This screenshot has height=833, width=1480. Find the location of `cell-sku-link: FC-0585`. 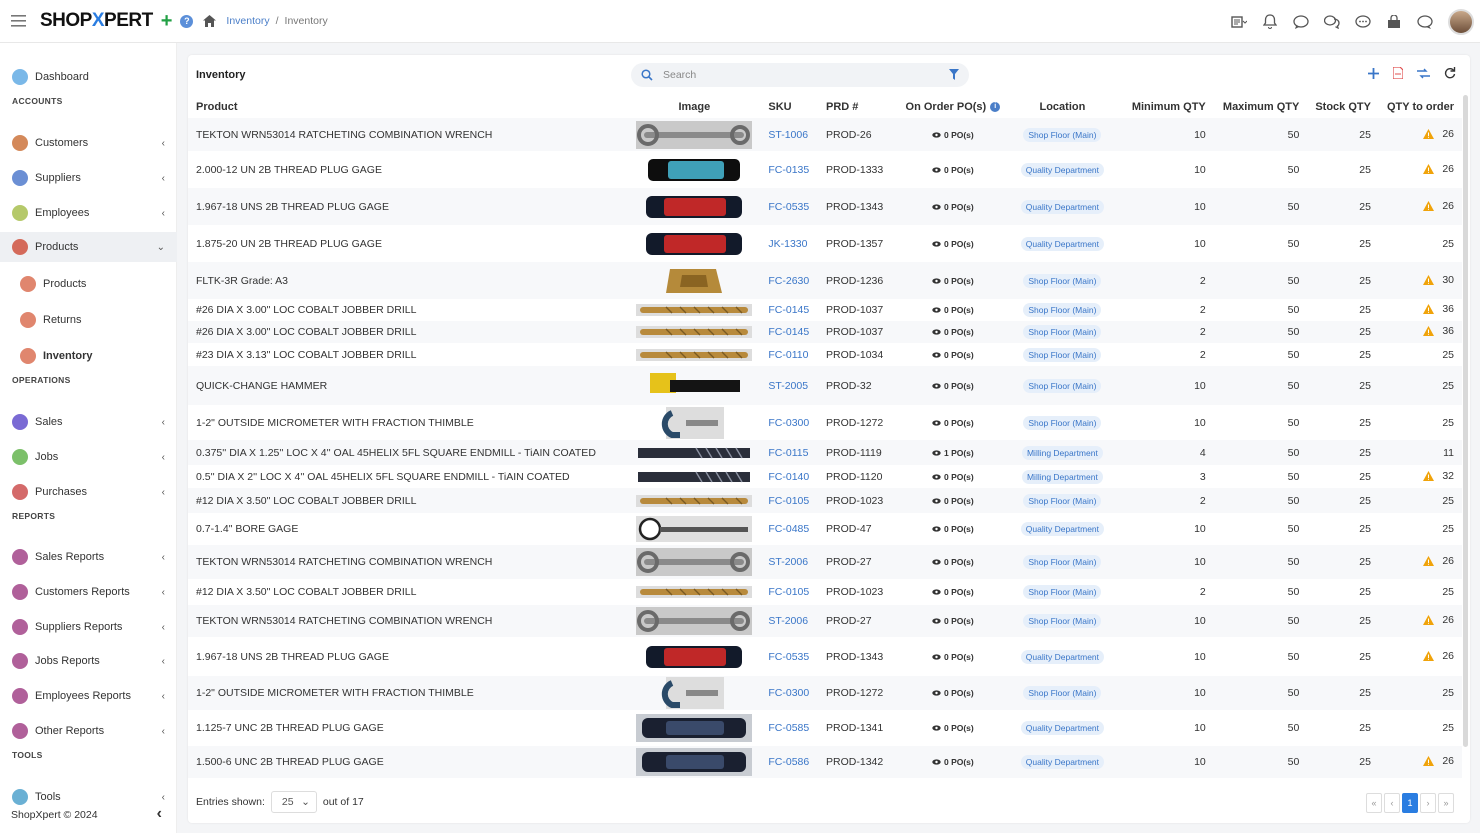

cell-sku-link: FC-0585 is located at coordinates (789, 728).